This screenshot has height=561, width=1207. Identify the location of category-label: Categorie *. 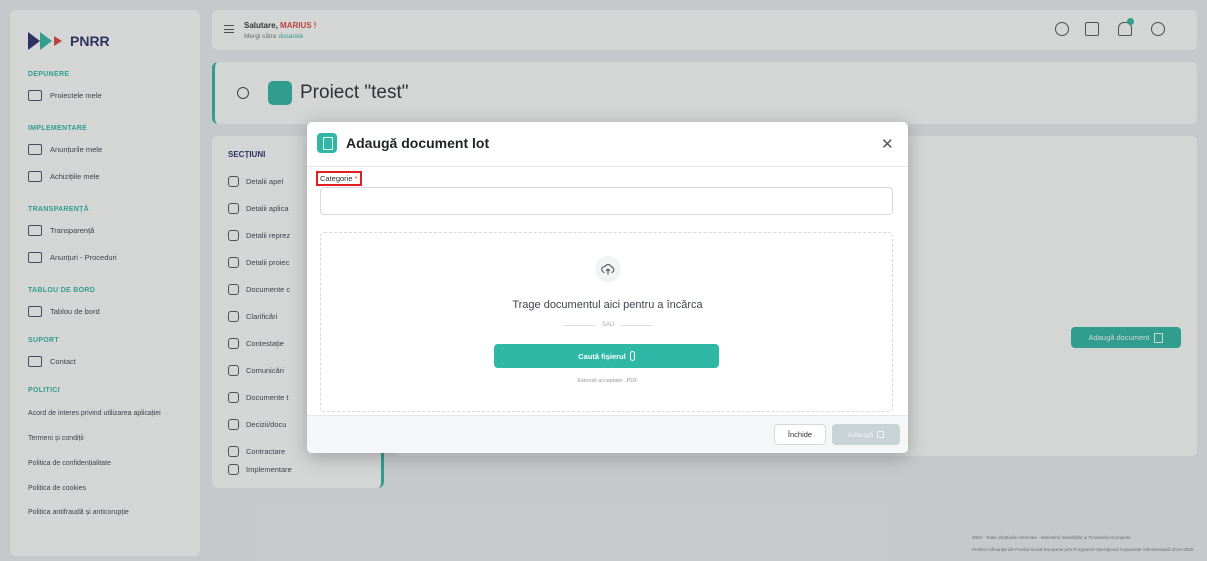
(339, 178).